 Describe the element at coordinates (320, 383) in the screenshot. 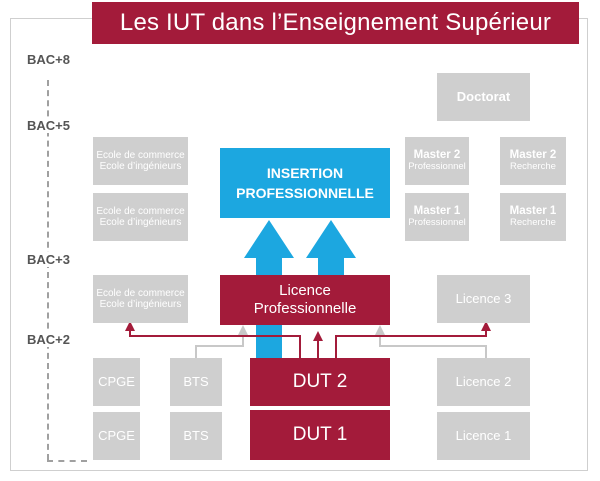

I see `dut2-box: DUT 2` at that location.